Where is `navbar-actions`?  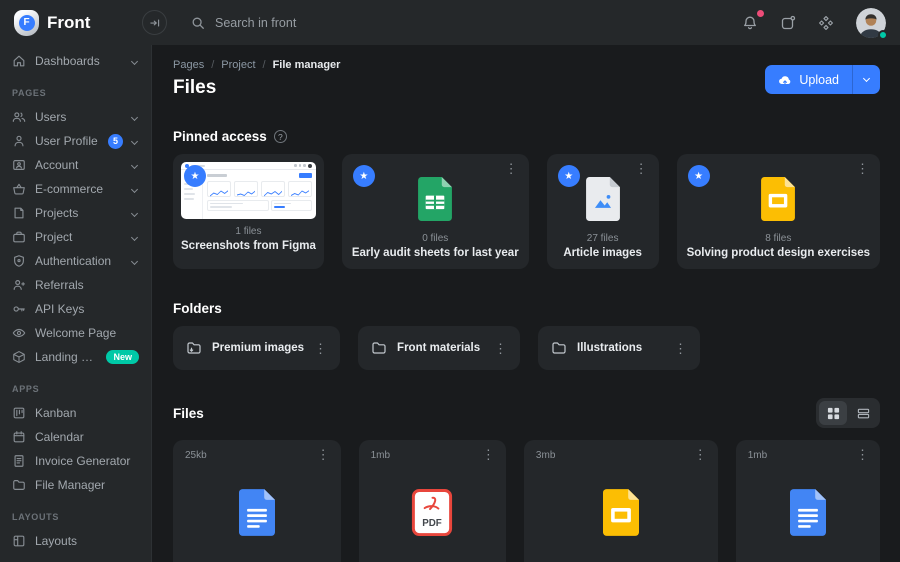
navbar-actions is located at coordinates (821, 23).